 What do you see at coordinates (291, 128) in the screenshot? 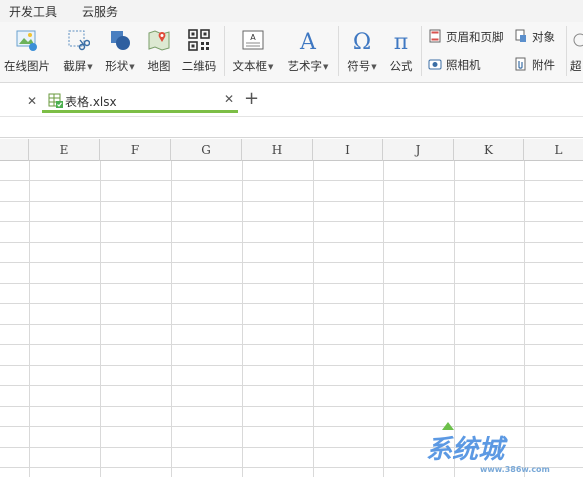
I see `formula-bar-area` at bounding box center [291, 128].